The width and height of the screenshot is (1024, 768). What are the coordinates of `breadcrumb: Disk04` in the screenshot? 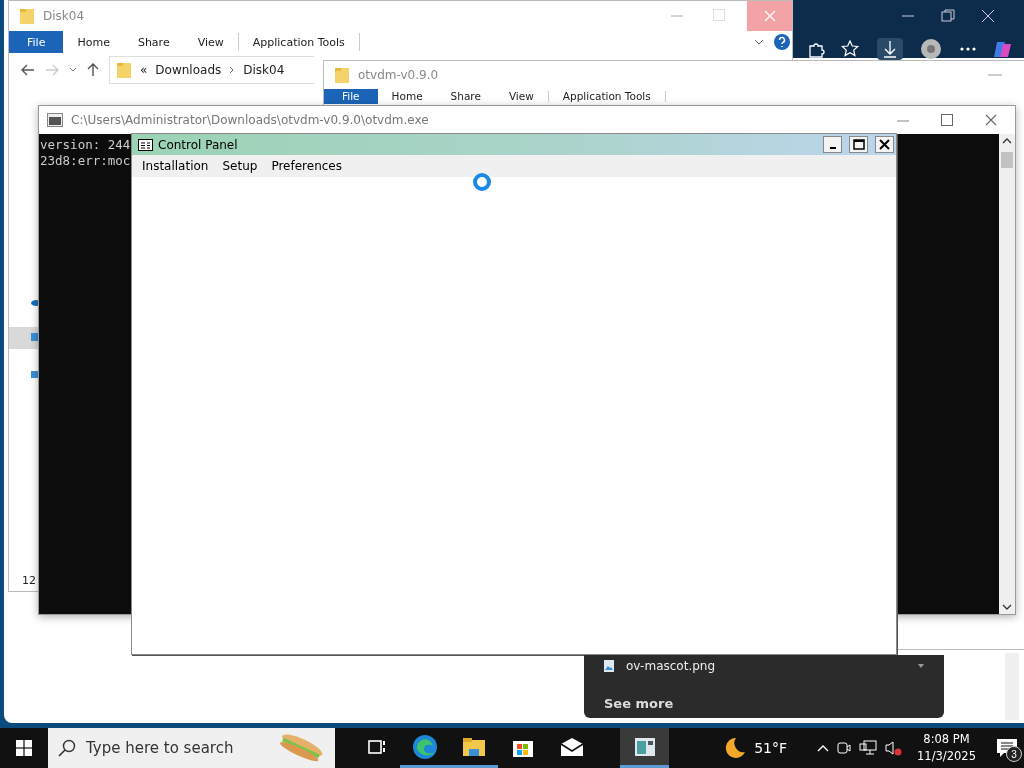 It's located at (264, 70).